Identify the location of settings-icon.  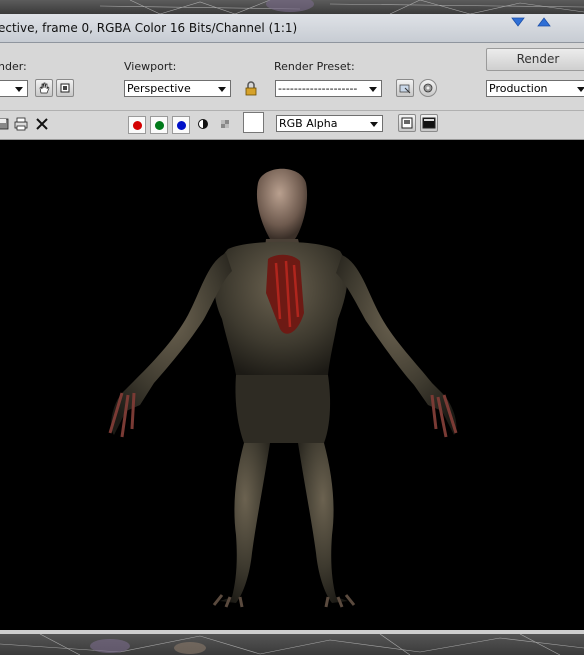
(428, 88).